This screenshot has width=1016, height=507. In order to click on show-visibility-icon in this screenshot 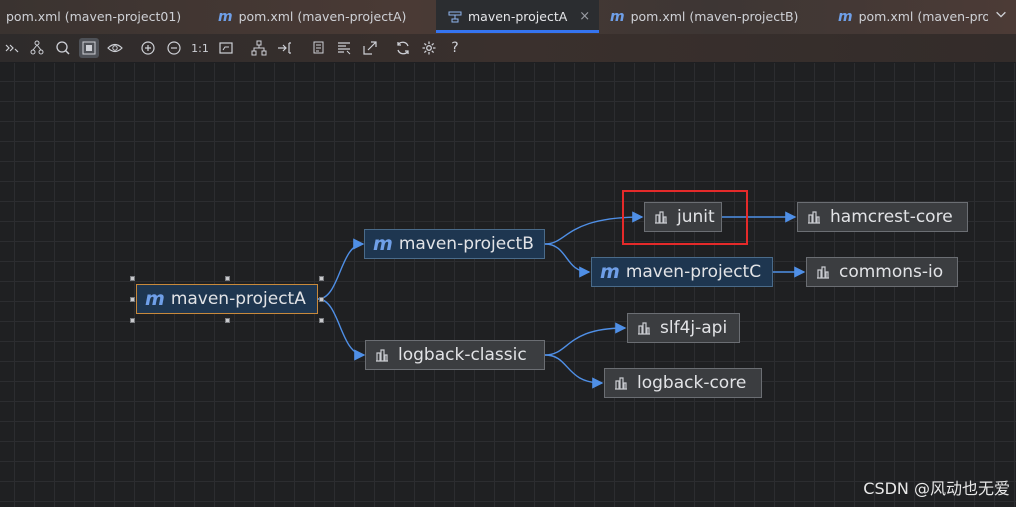, I will do `click(115, 48)`.